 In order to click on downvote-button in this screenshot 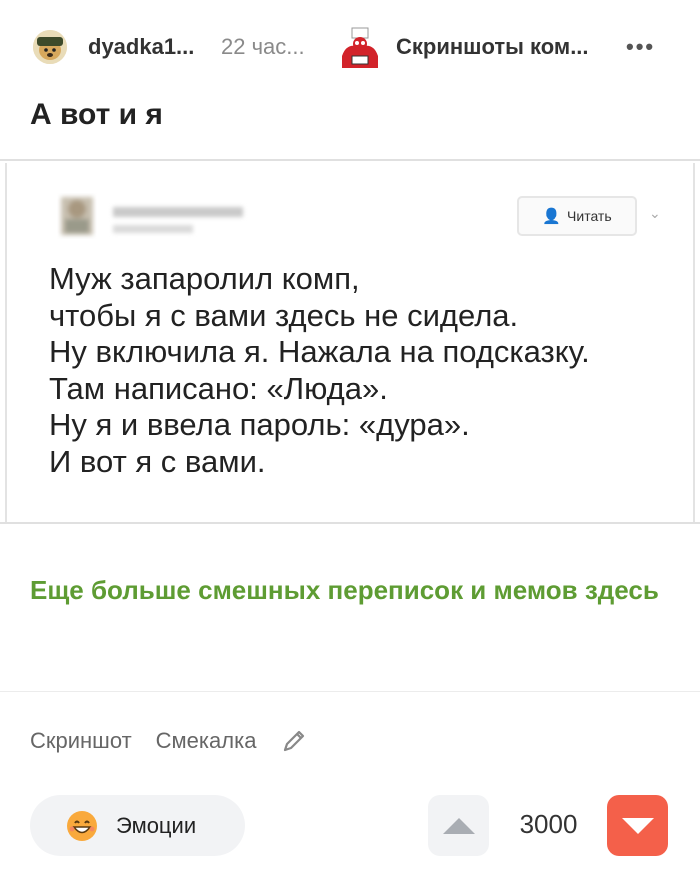, I will do `click(637, 825)`.